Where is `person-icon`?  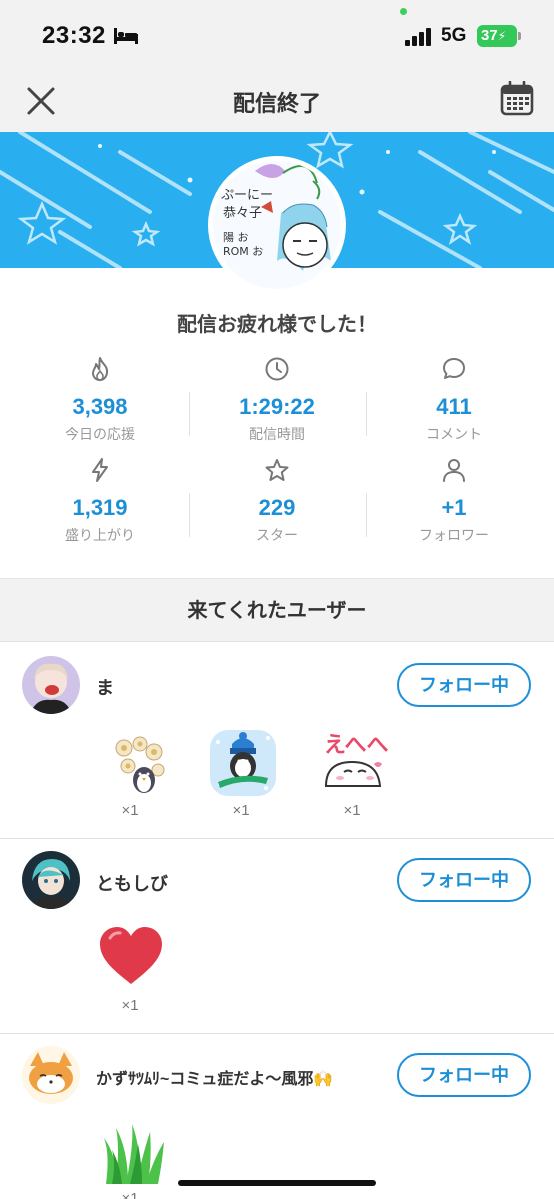 person-icon is located at coordinates (454, 470).